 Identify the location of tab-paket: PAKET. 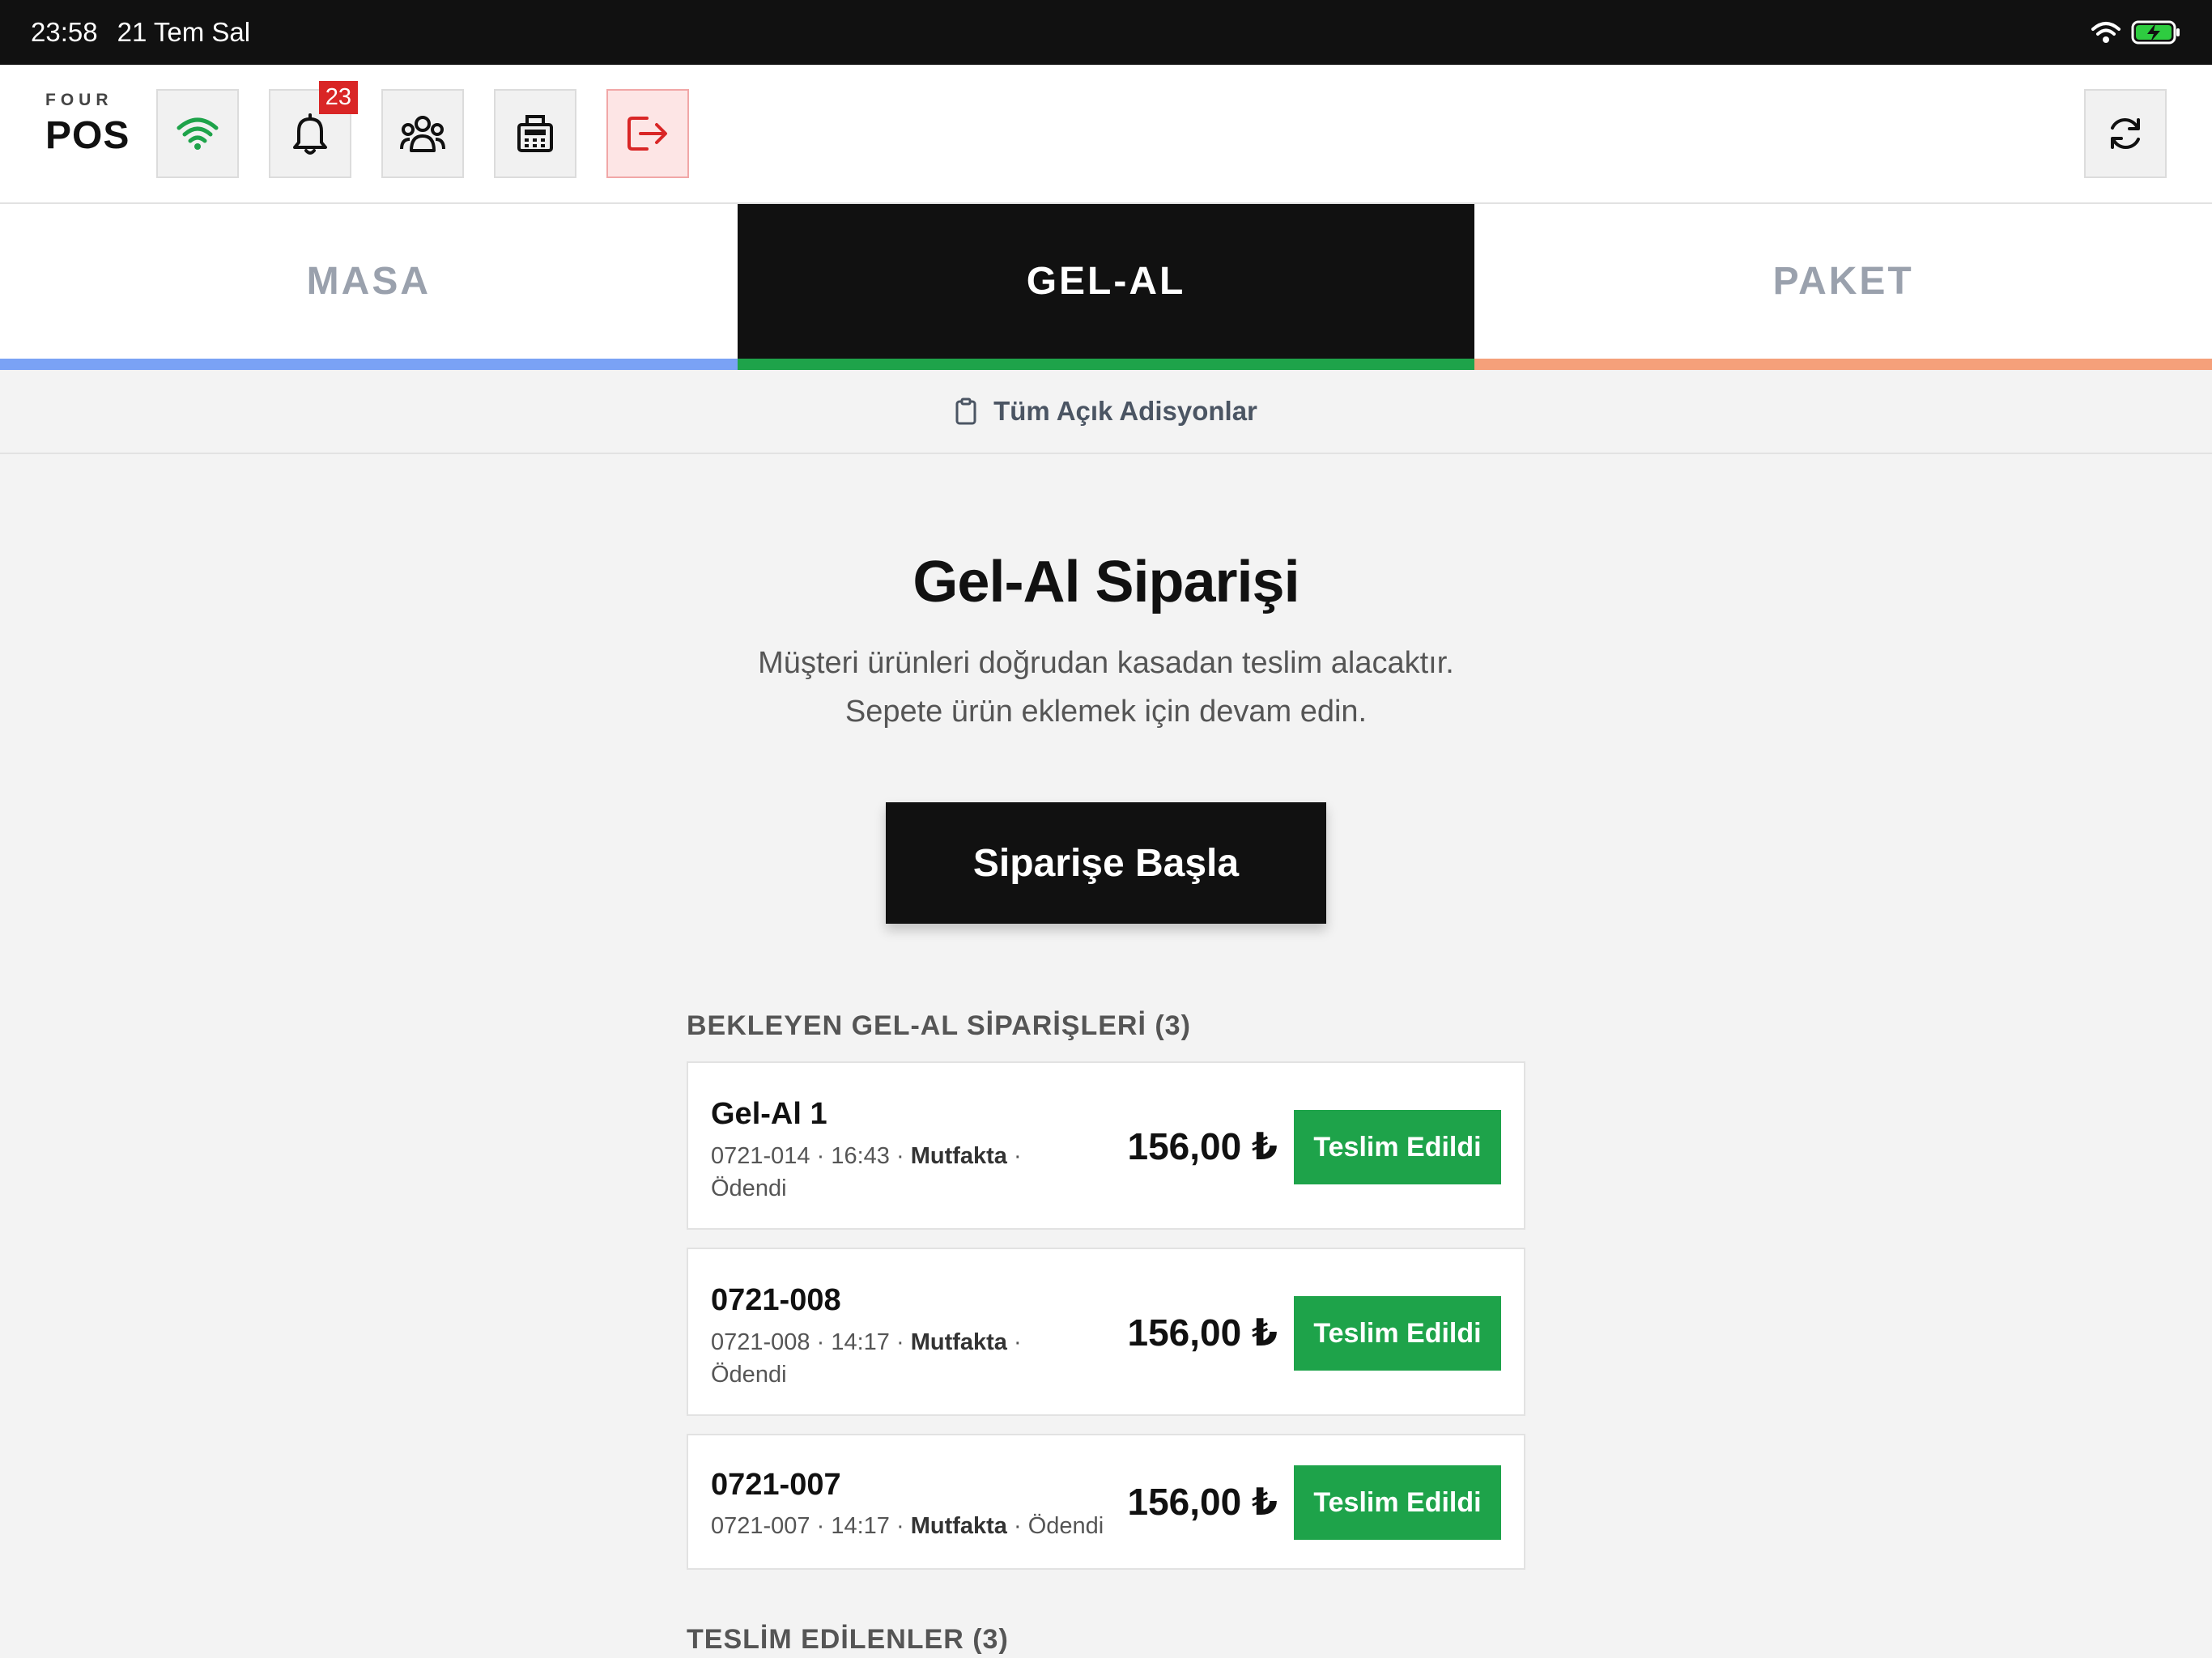
(1843, 287).